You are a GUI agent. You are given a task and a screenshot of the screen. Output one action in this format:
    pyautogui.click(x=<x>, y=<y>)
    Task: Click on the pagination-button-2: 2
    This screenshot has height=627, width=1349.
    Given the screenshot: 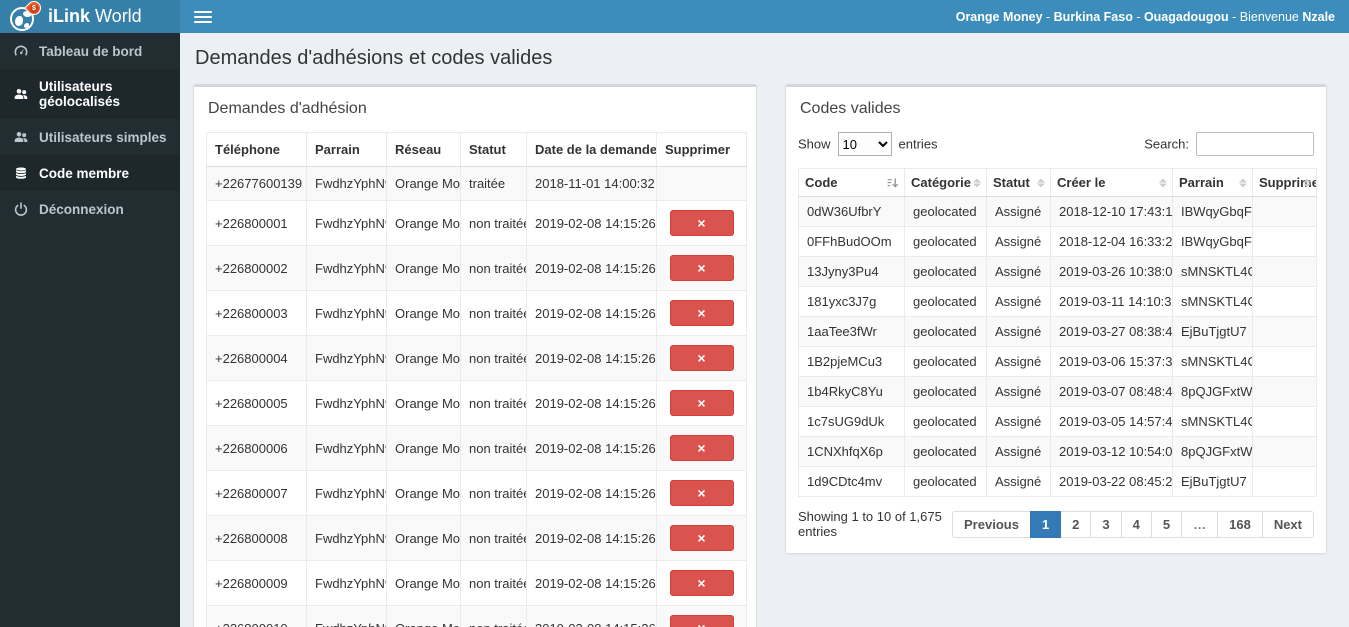 What is the action you would take?
    pyautogui.click(x=1076, y=524)
    